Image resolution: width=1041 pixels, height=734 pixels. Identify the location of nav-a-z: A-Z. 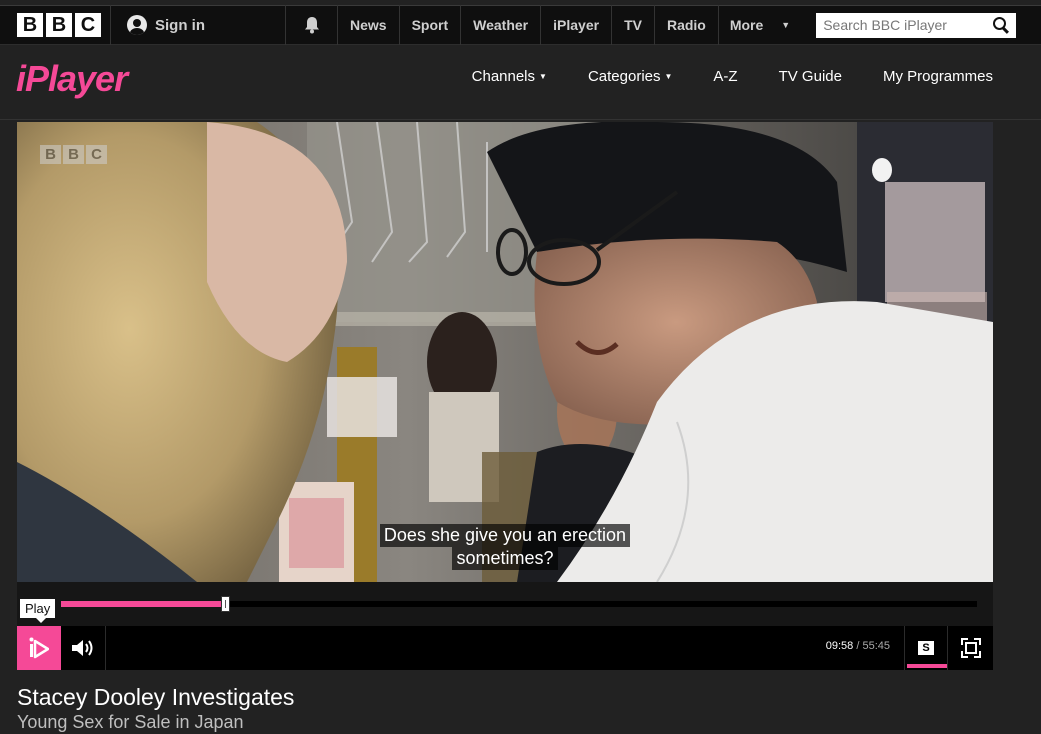
(725, 76).